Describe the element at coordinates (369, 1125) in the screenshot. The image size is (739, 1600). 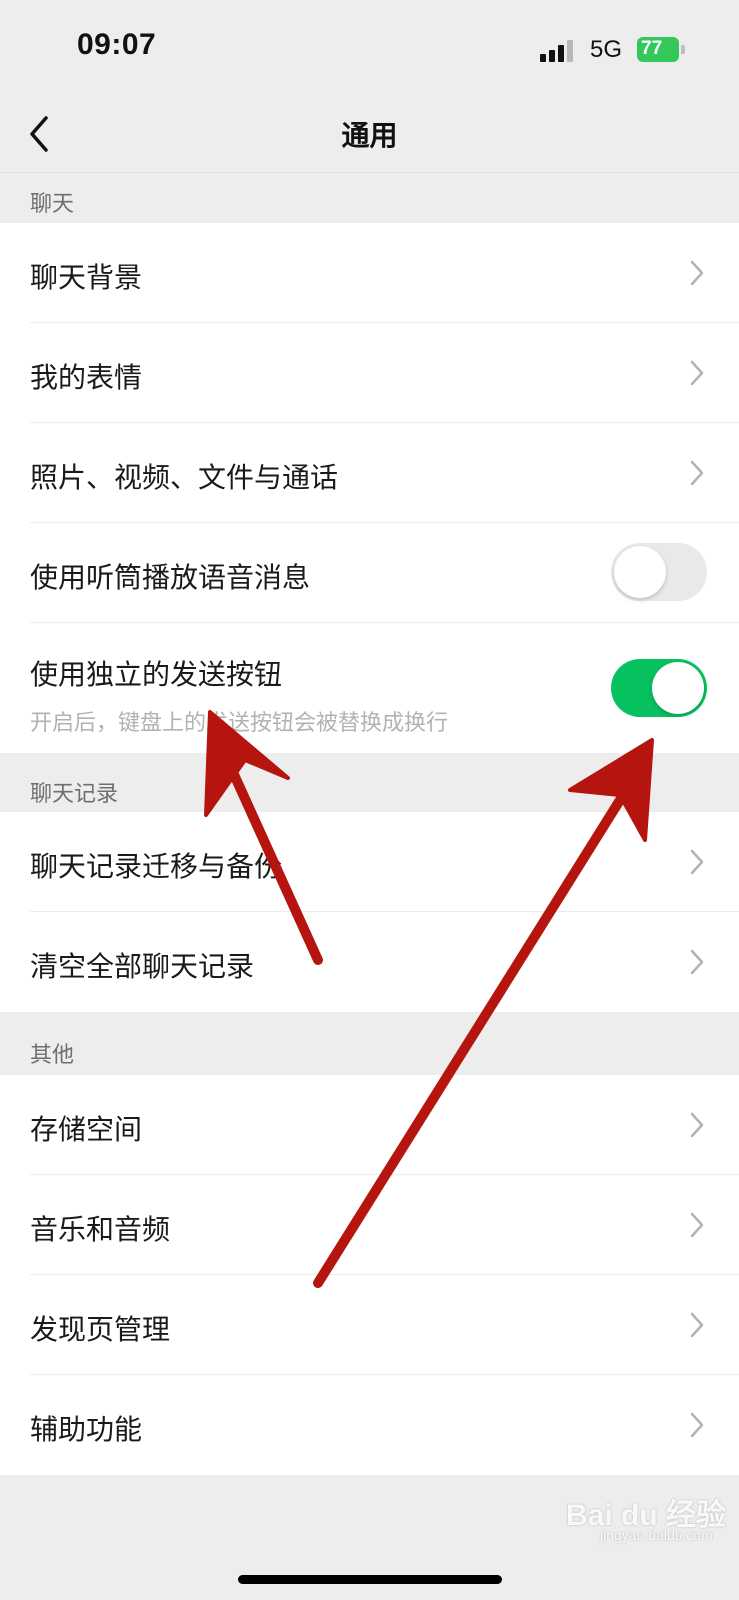
I see `row-storage: 存储空间` at that location.